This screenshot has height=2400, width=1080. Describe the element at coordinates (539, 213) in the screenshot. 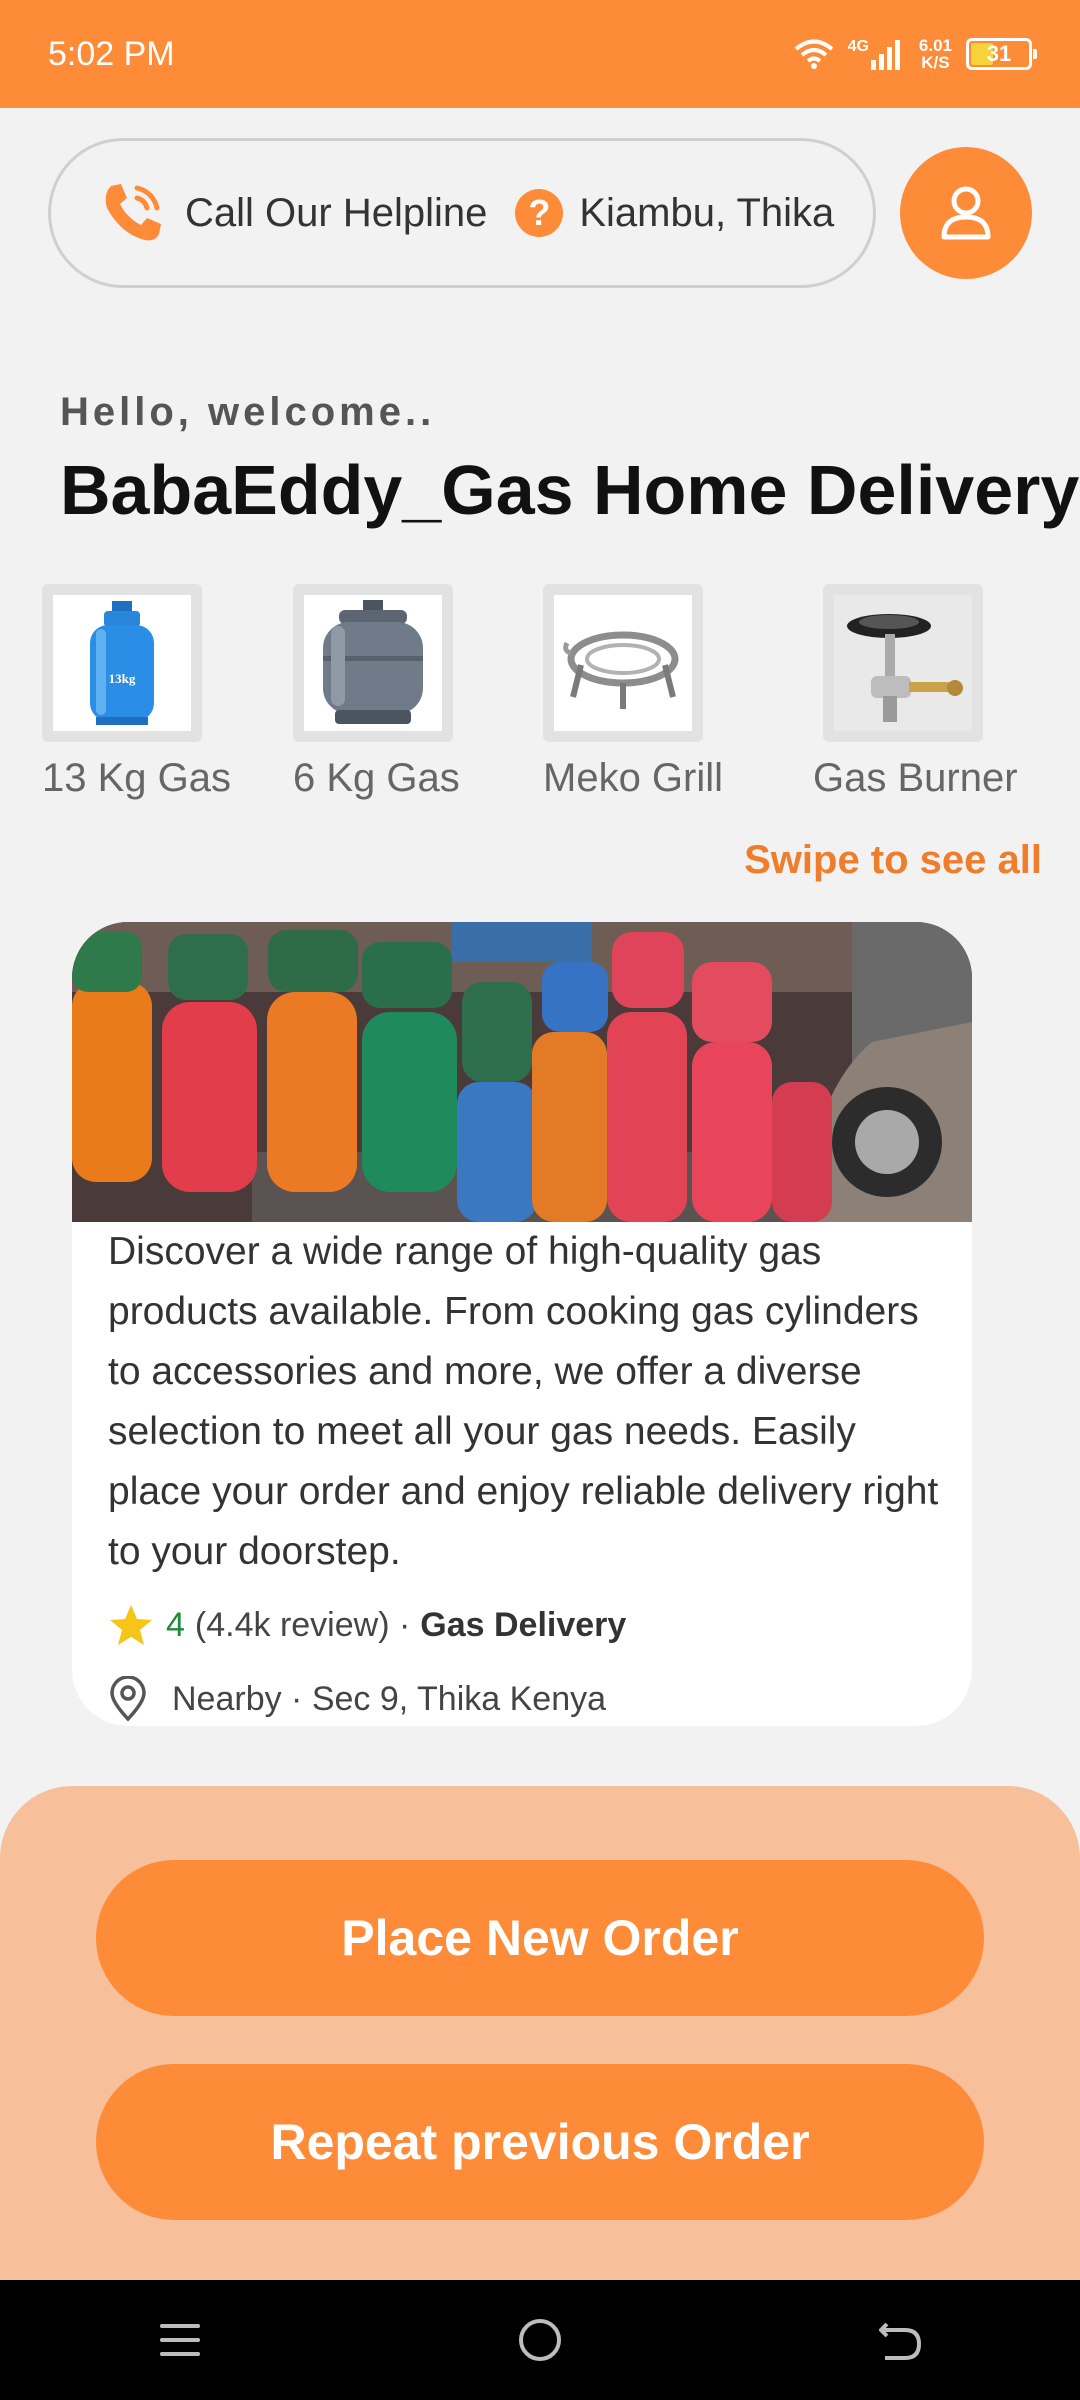

I see `help-icon: ?` at that location.